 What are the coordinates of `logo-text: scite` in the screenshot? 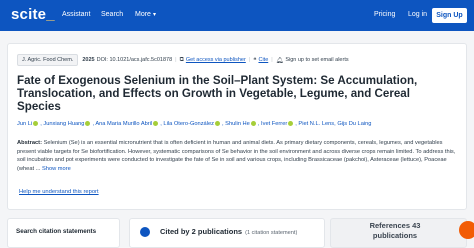 It's located at (29, 14).